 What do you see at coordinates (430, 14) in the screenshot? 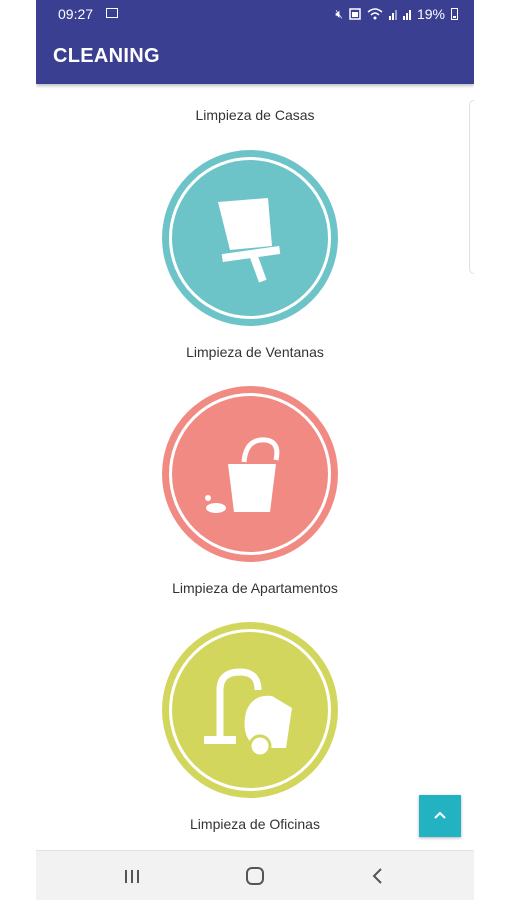
I see `battery-percent: 19%` at bounding box center [430, 14].